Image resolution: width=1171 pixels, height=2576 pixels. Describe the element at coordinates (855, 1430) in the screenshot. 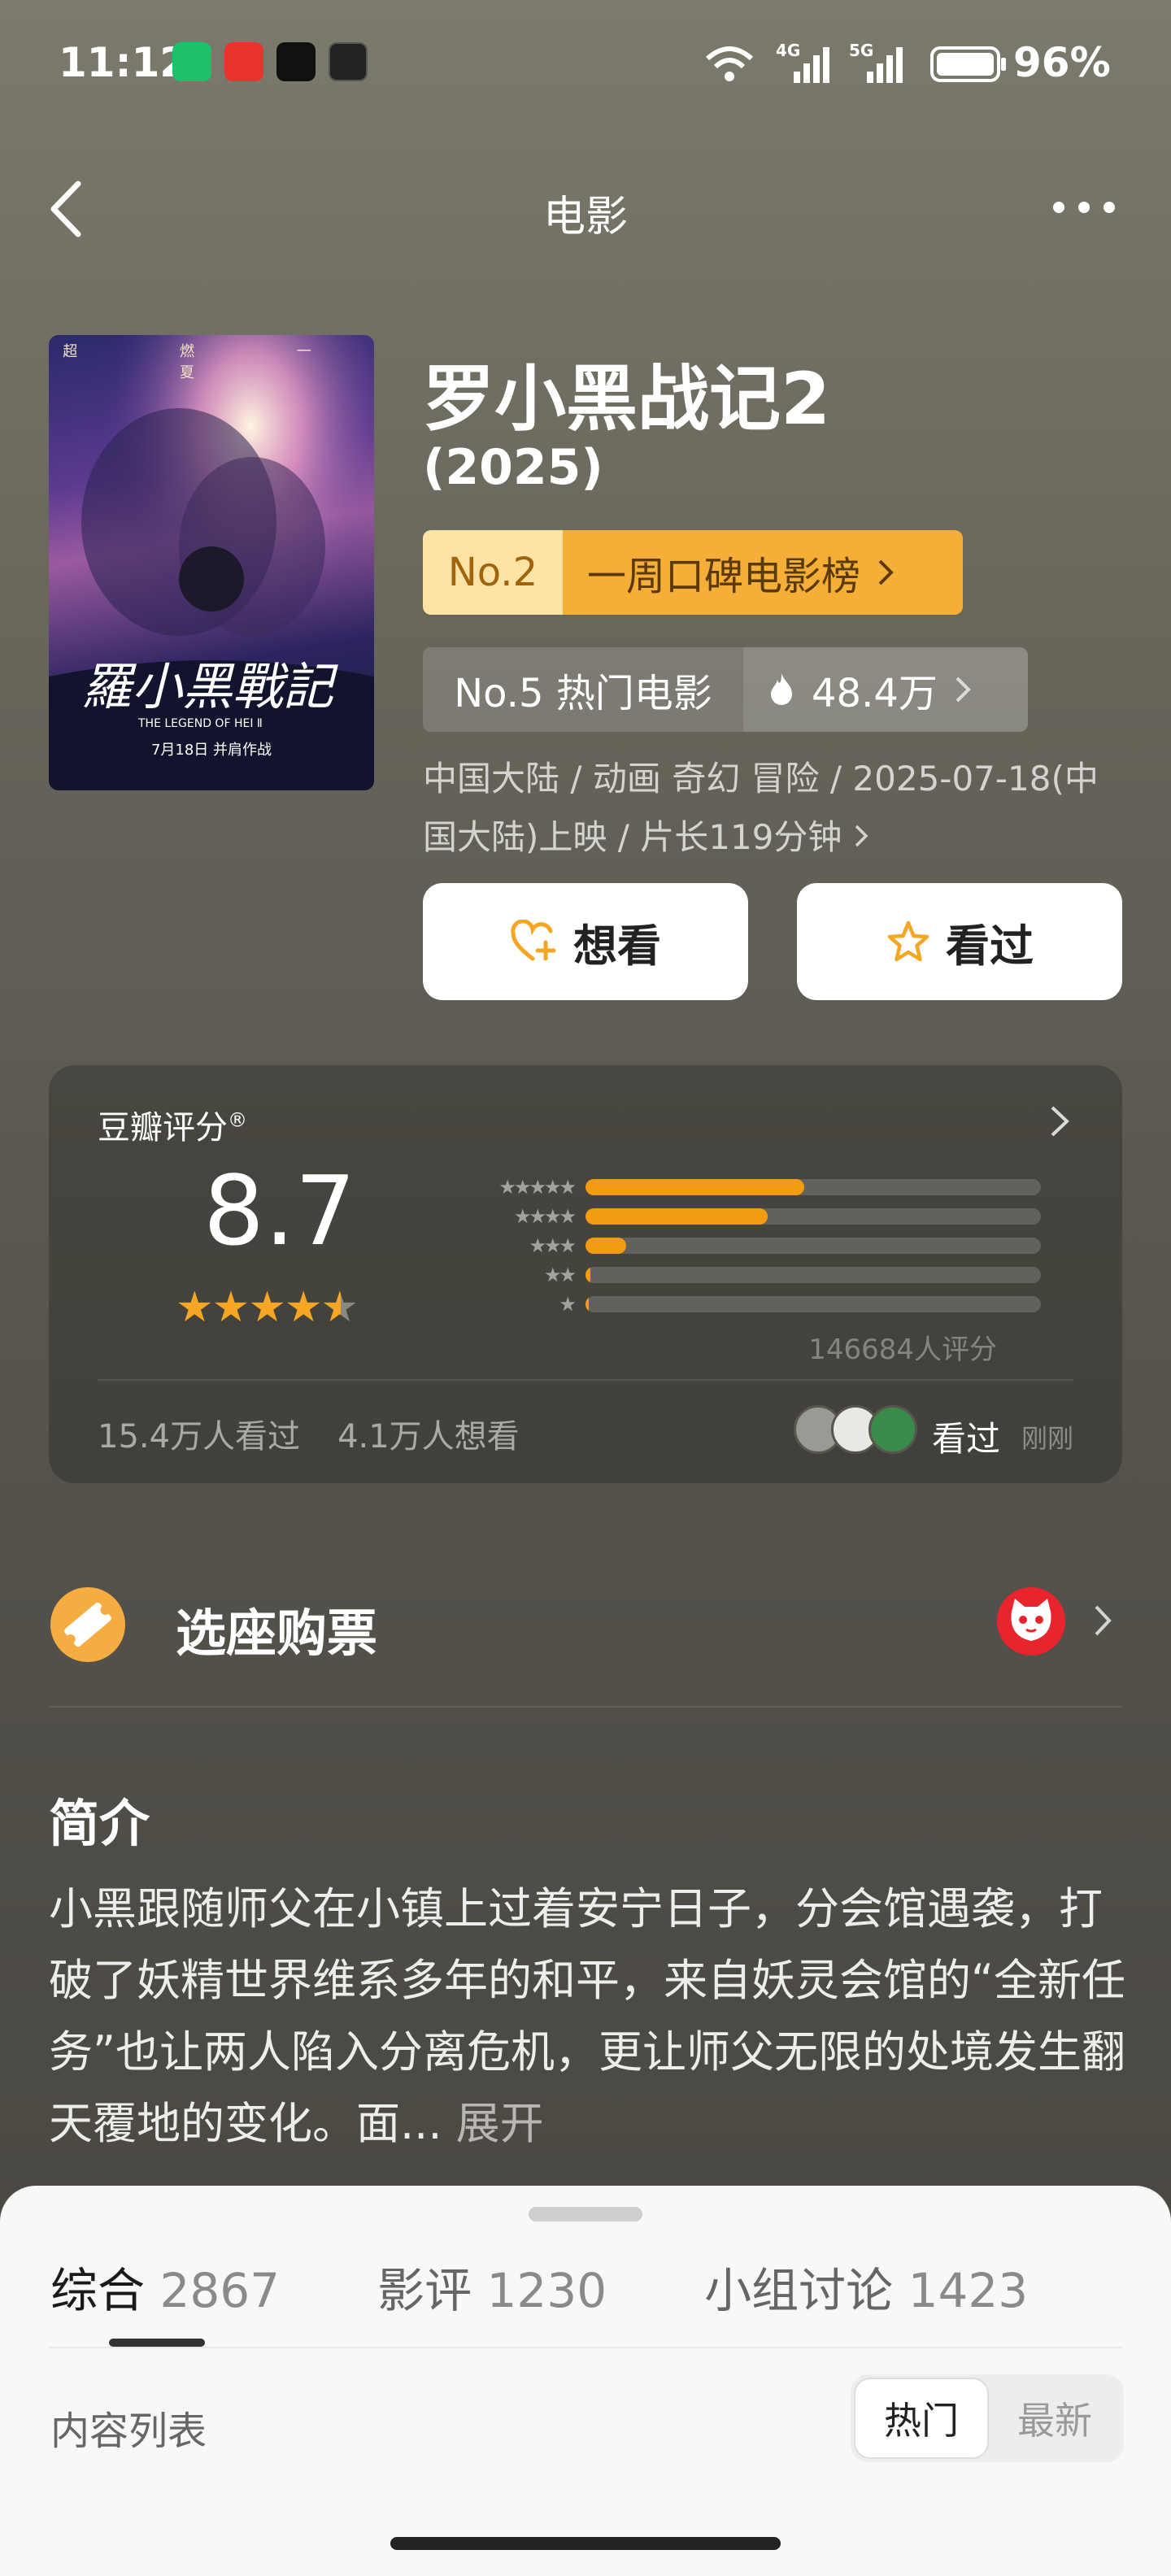

I see `friend-avatars` at that location.